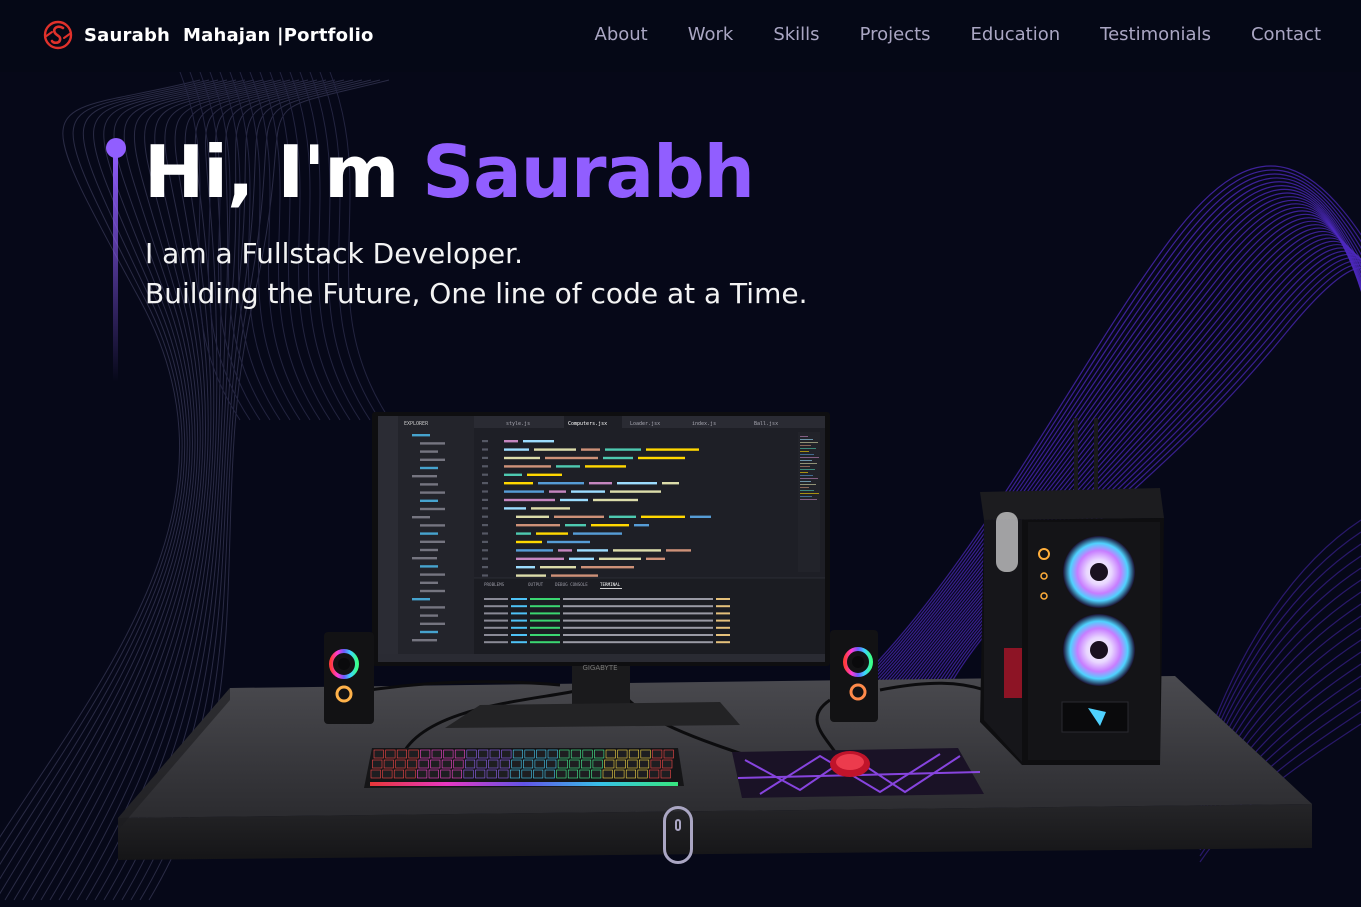 The height and width of the screenshot is (907, 1361). I want to click on mouse-scroll-icon, so click(678, 825).